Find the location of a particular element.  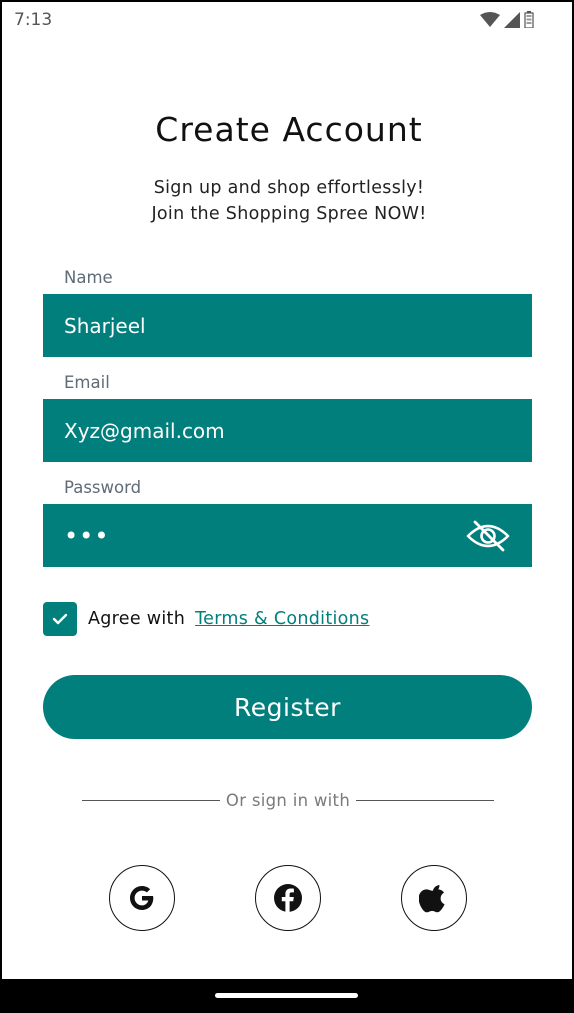

home-gesture-handle is located at coordinates (286, 995).